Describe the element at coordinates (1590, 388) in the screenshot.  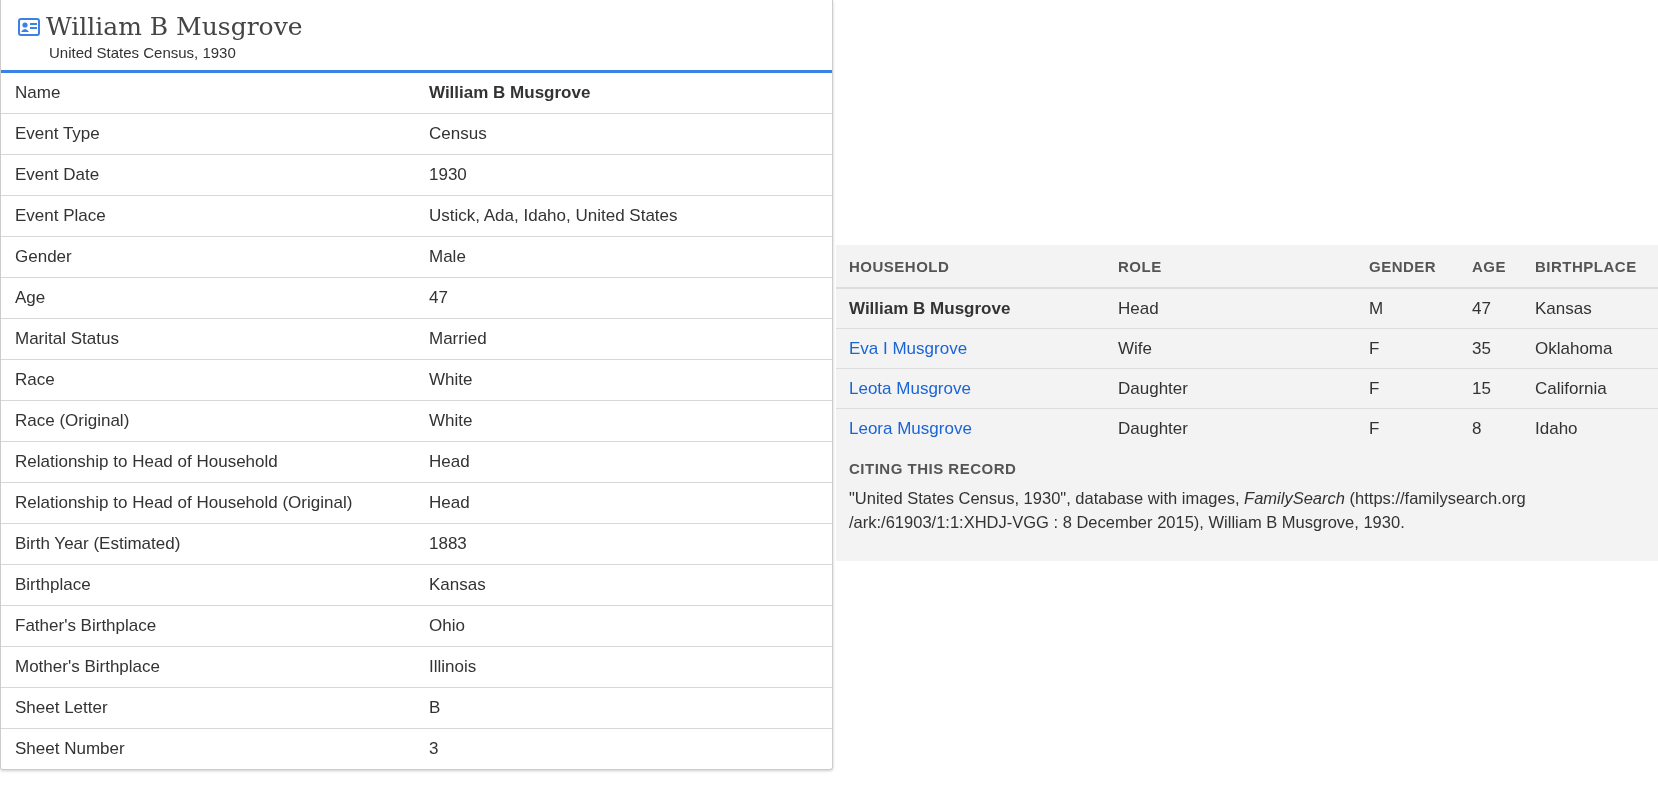
I see `table-cell: California` at that location.